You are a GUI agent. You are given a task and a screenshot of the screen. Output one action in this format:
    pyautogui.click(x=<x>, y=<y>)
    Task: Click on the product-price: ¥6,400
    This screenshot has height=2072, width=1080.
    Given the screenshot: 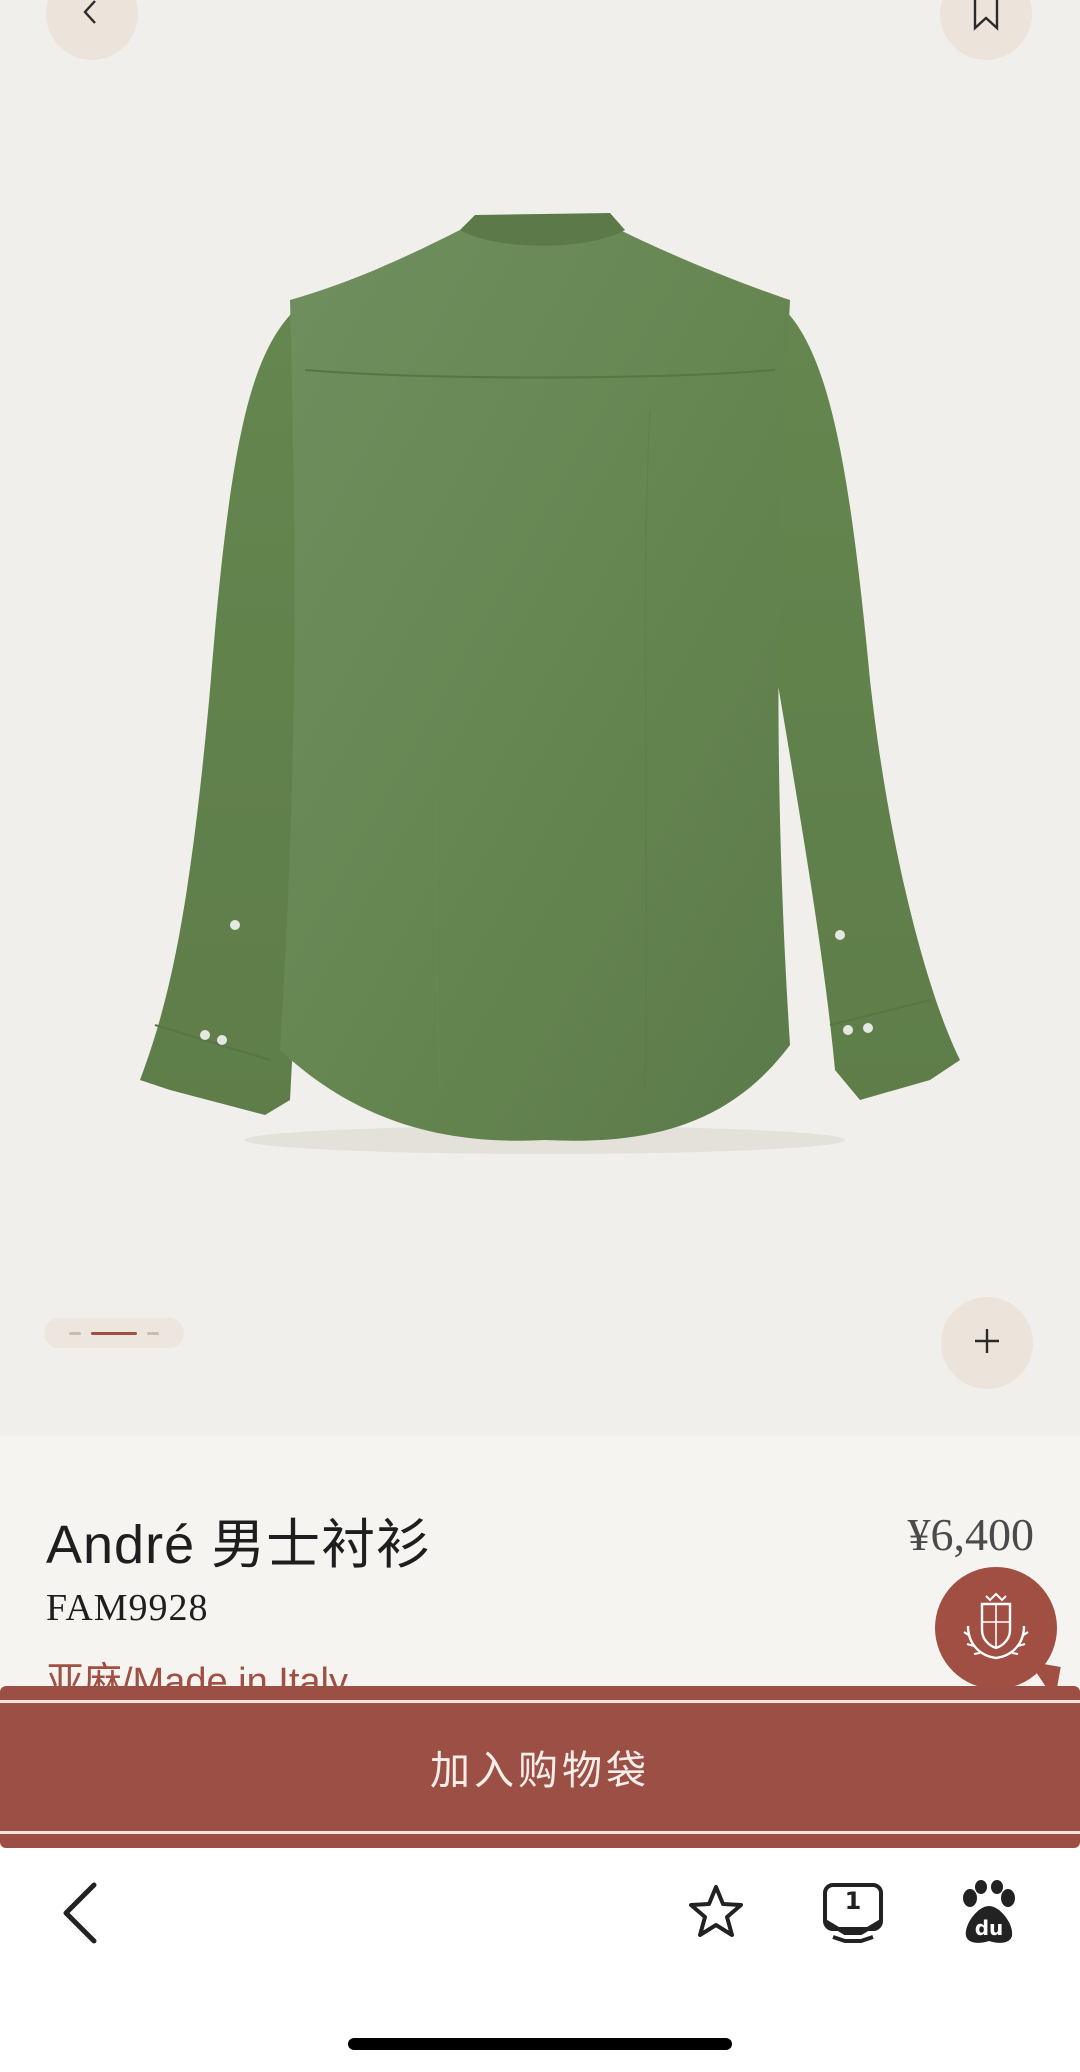 What is the action you would take?
    pyautogui.click(x=971, y=1534)
    